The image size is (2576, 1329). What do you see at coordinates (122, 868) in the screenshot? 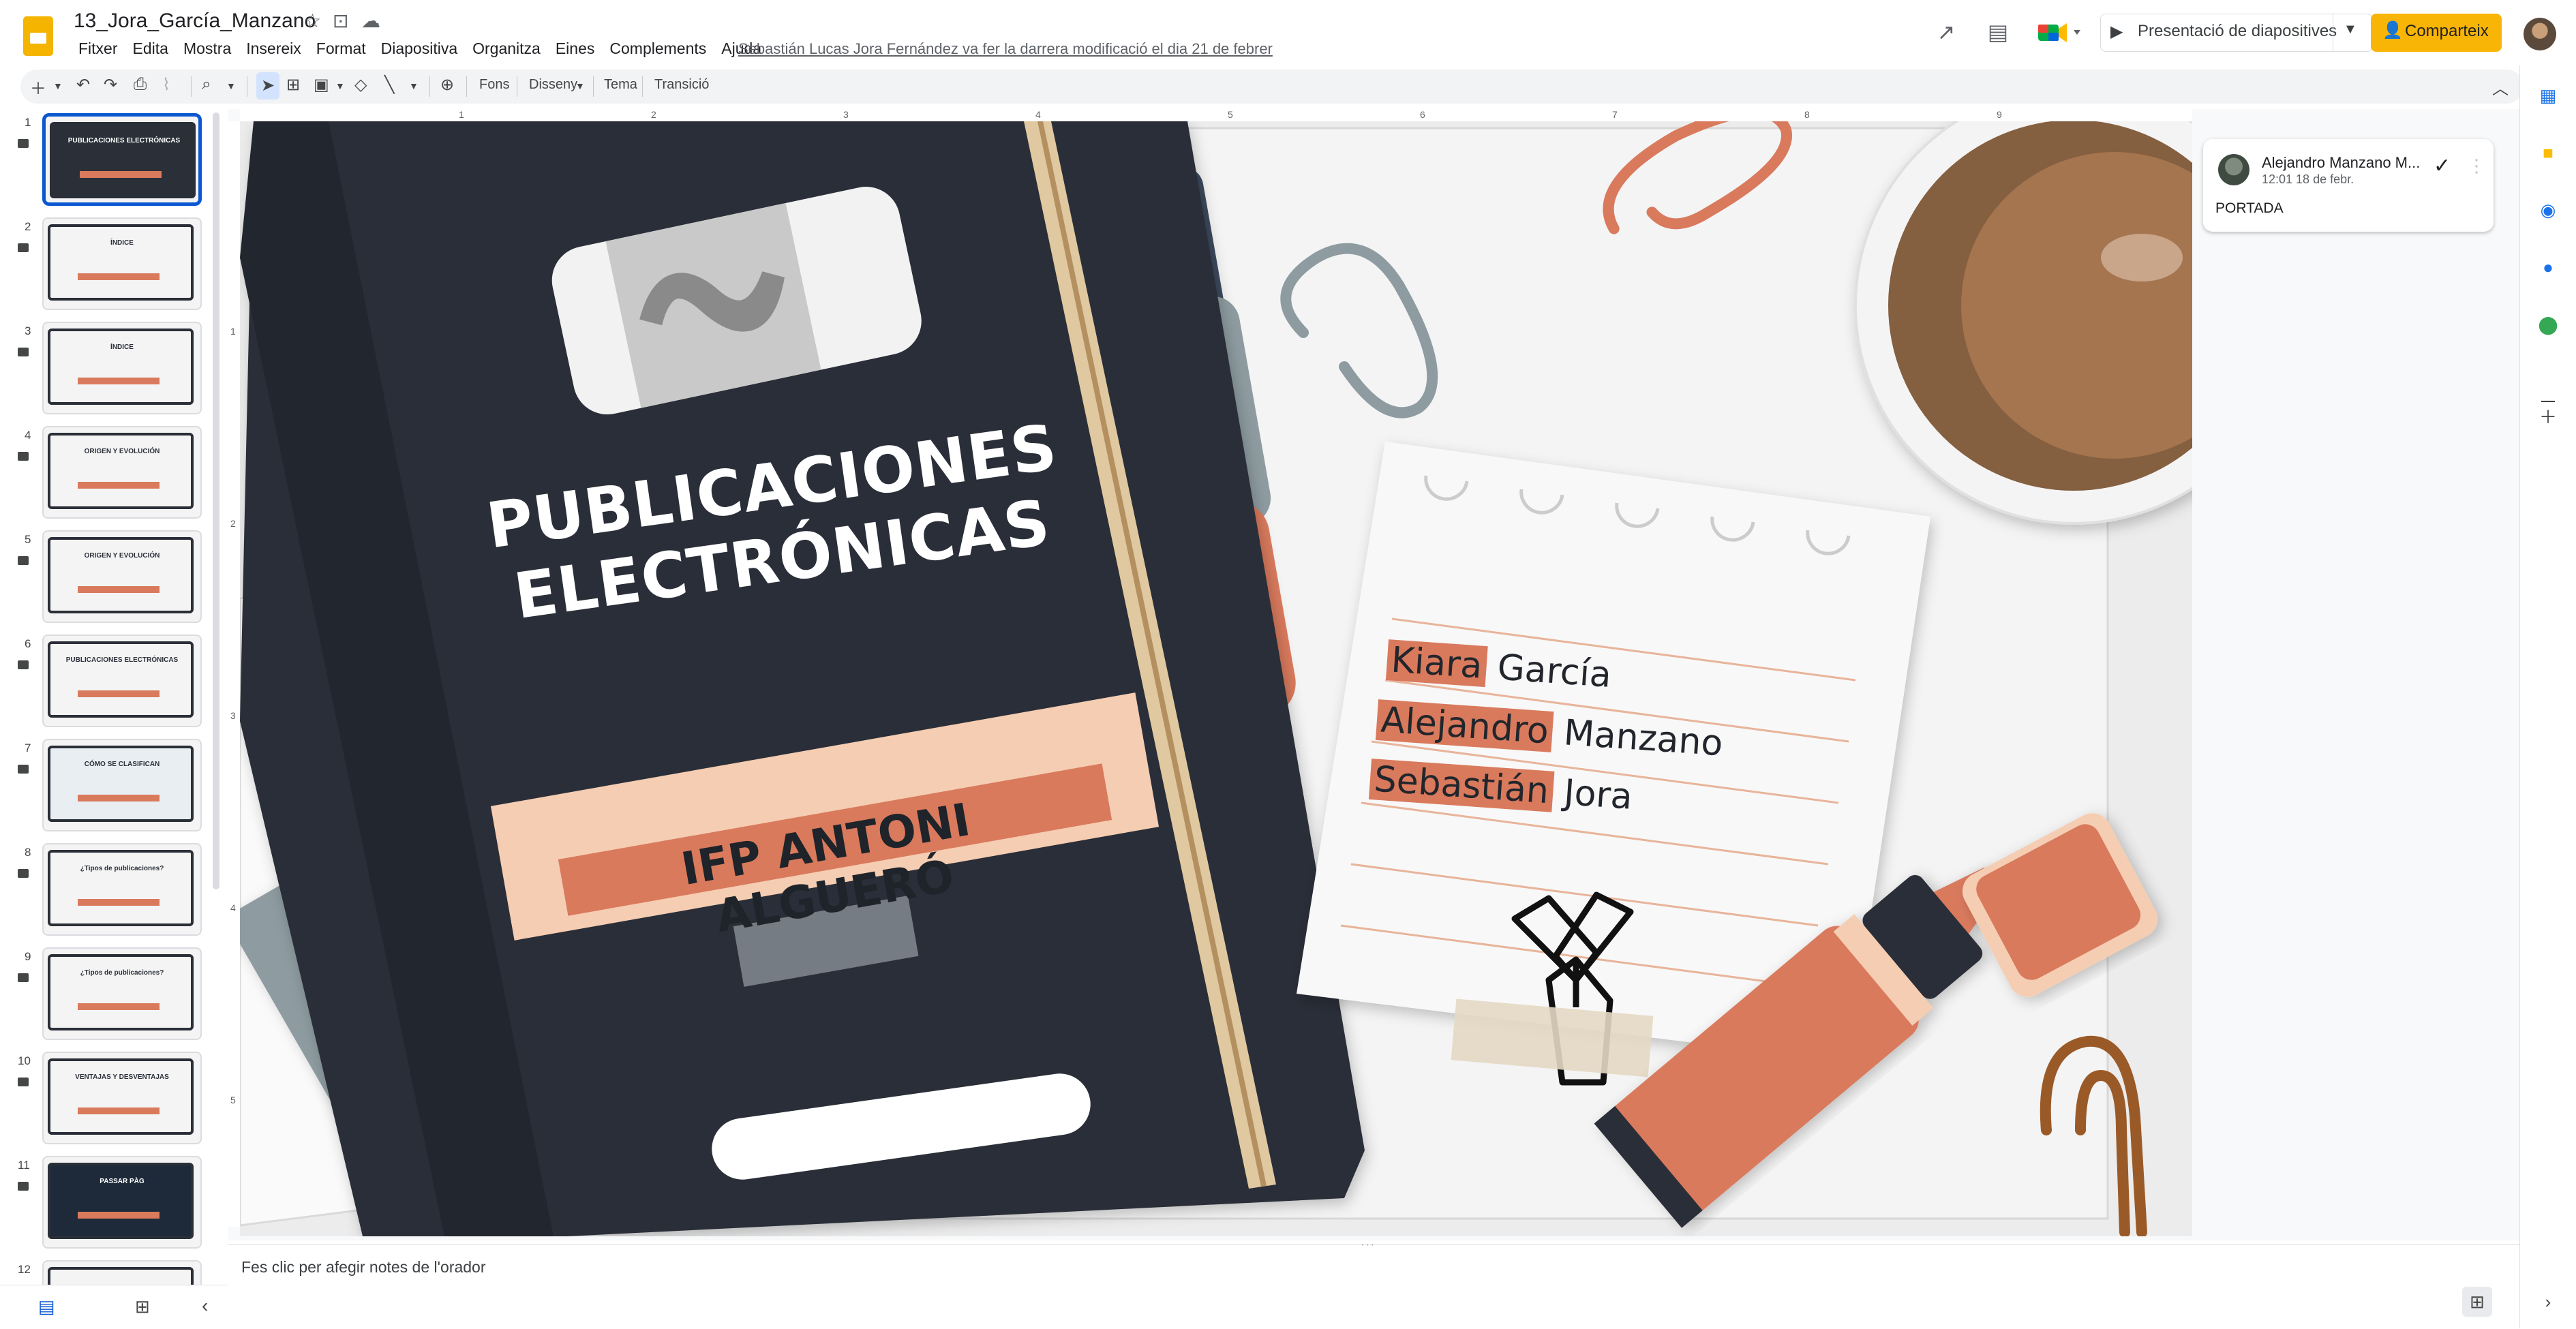
I see `thumbnail-title: ¿Tipos de publicaciones?` at bounding box center [122, 868].